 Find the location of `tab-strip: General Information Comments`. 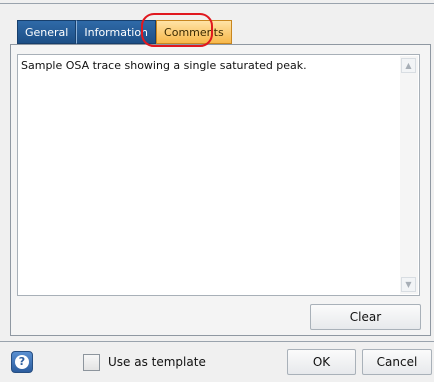

tab-strip: General Information Comments is located at coordinates (124, 32).